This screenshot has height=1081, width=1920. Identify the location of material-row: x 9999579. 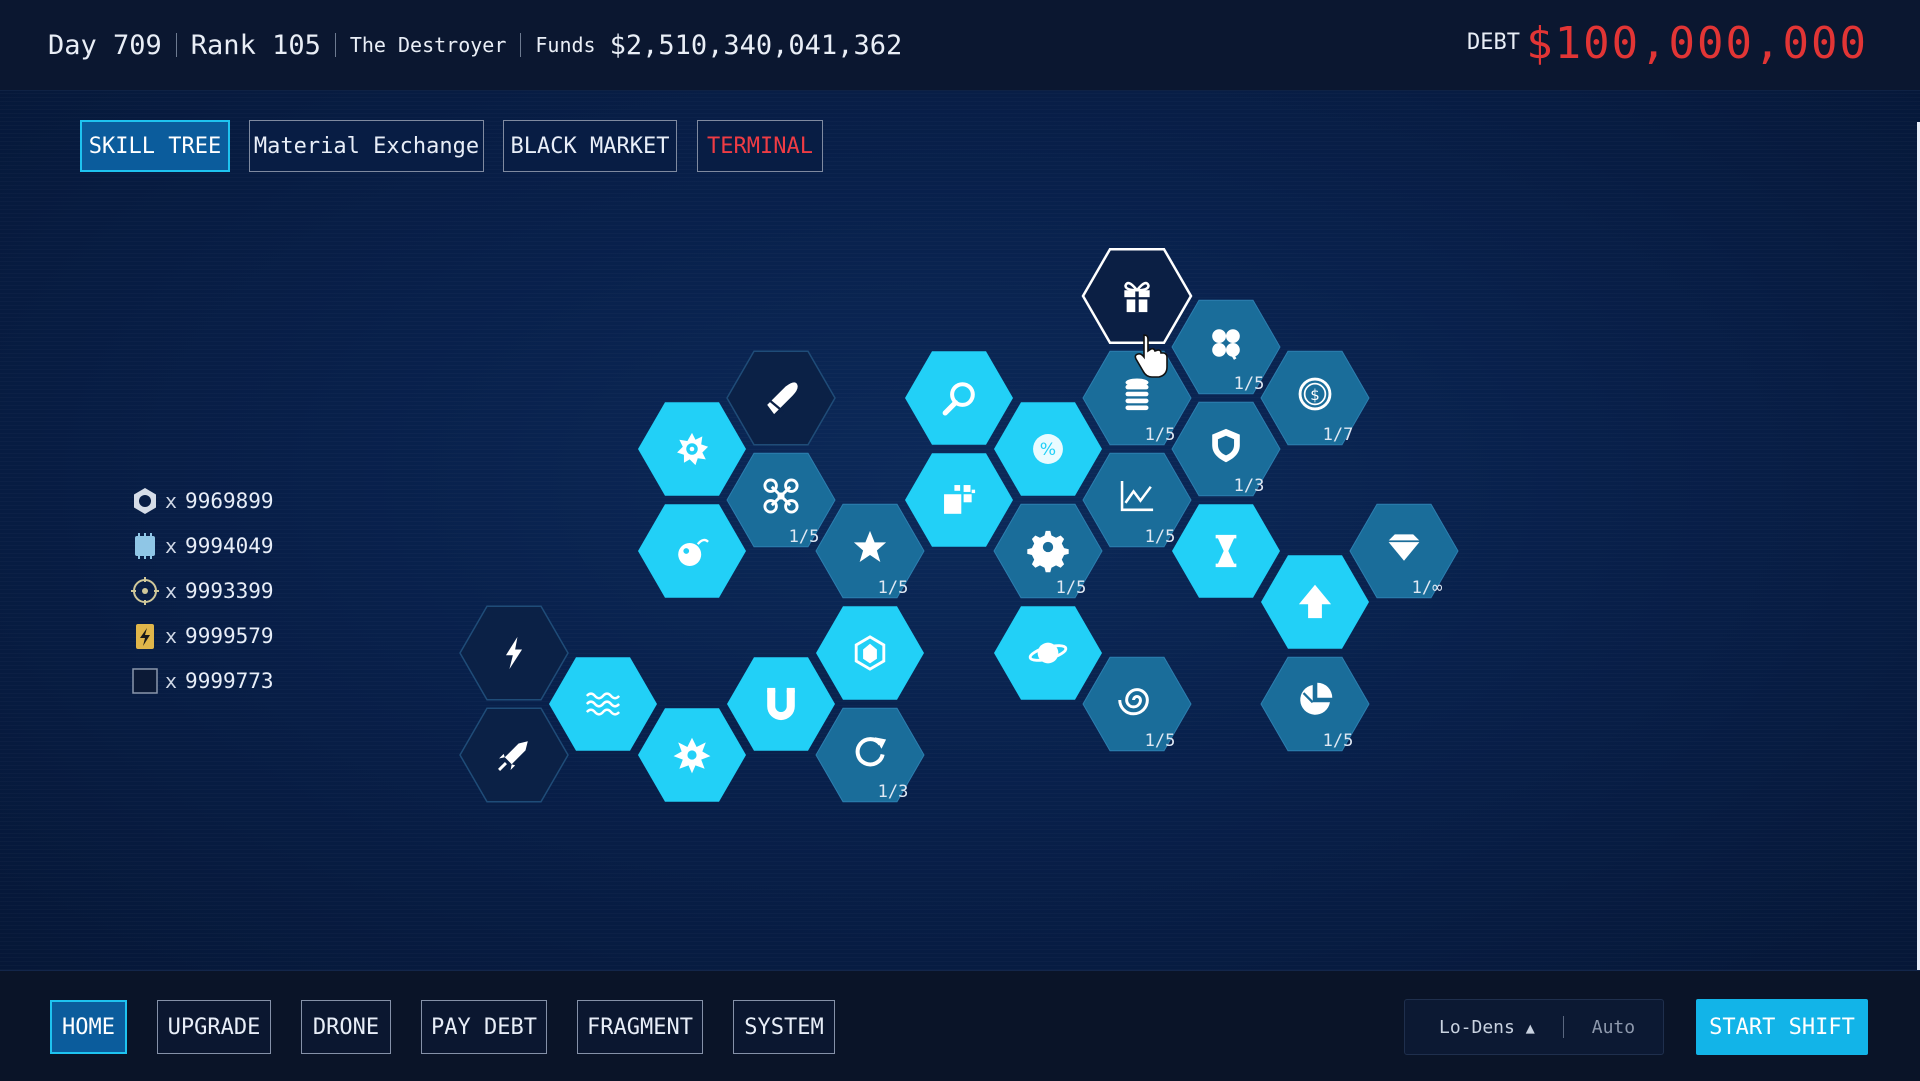
(202, 635).